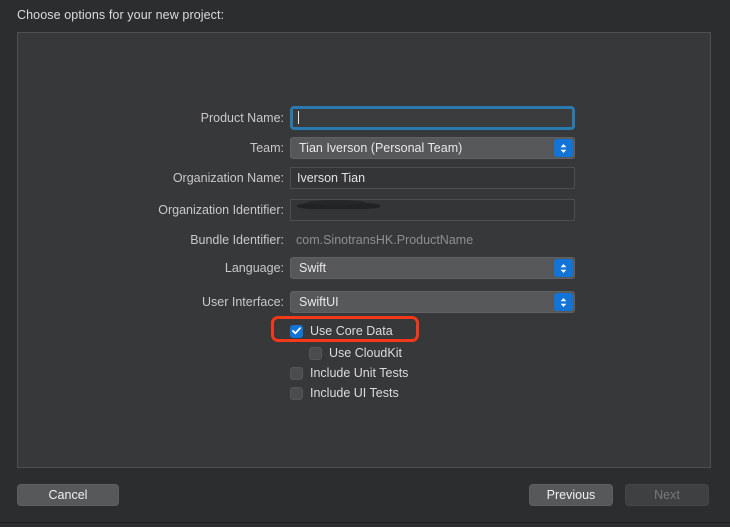 Image resolution: width=730 pixels, height=527 pixels. I want to click on organization-name-input: Iverson Tian, so click(432, 178).